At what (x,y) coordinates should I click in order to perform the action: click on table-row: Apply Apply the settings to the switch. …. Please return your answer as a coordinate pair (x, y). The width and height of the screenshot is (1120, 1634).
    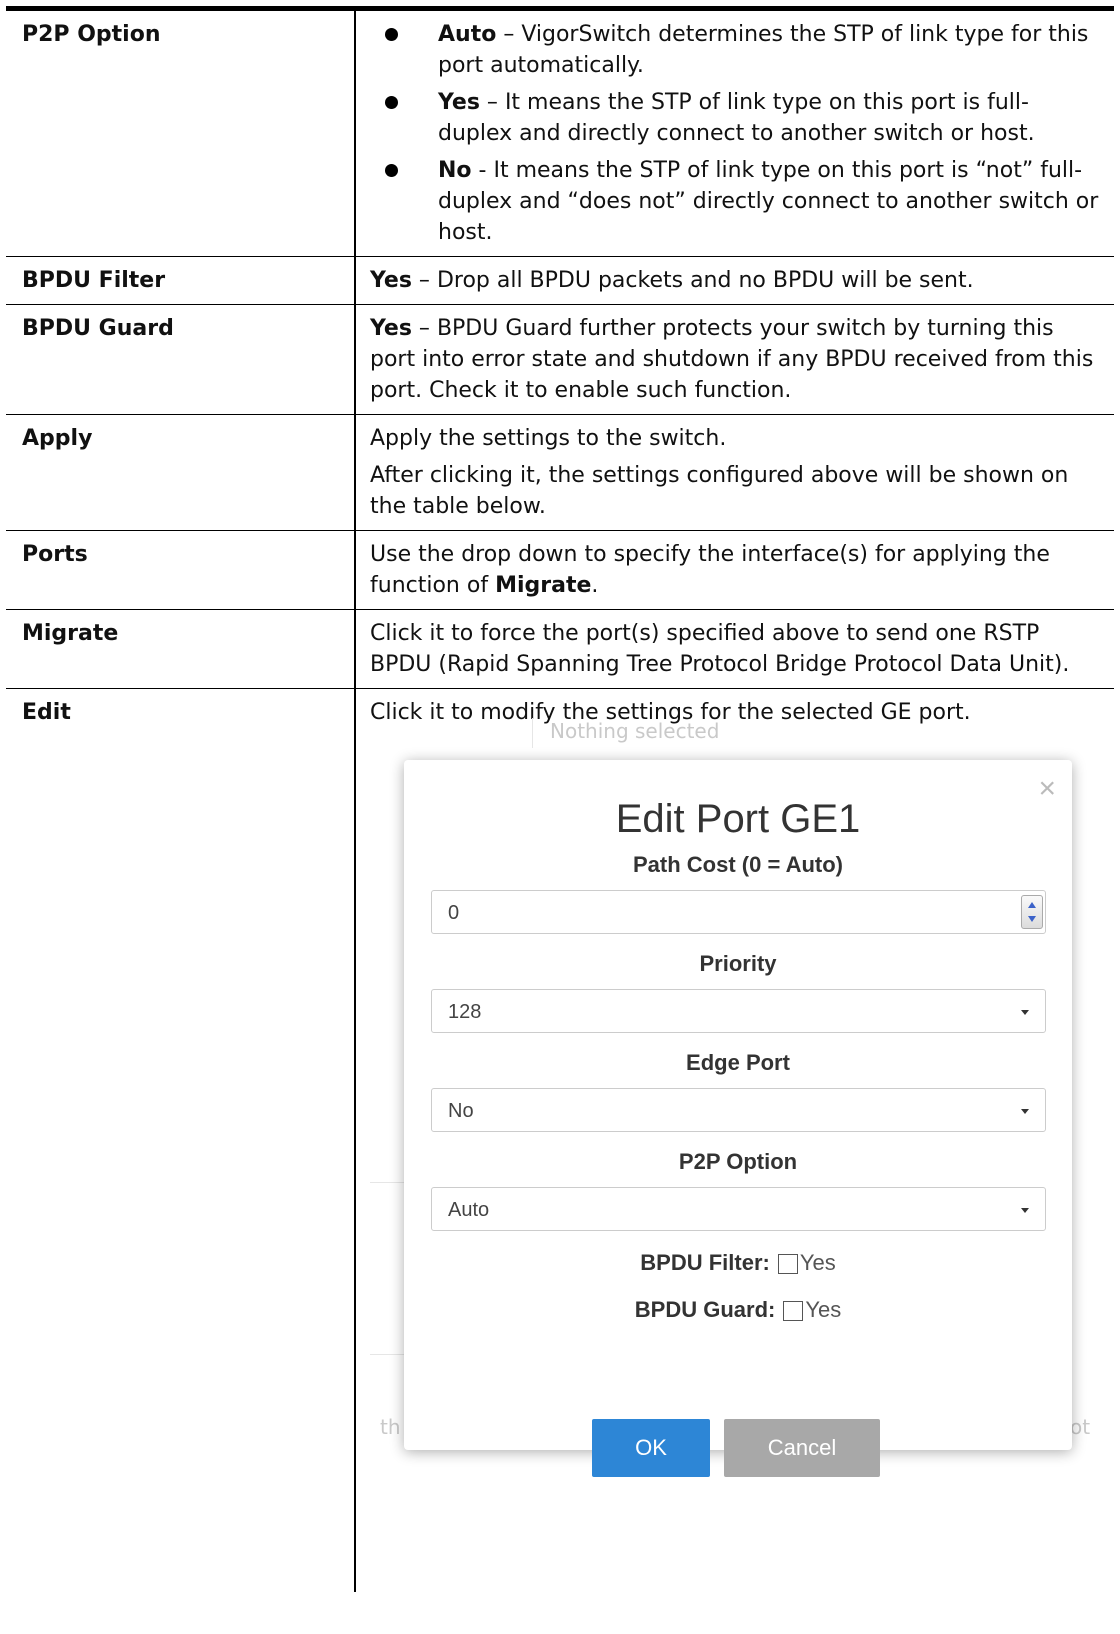
    Looking at the image, I should click on (560, 472).